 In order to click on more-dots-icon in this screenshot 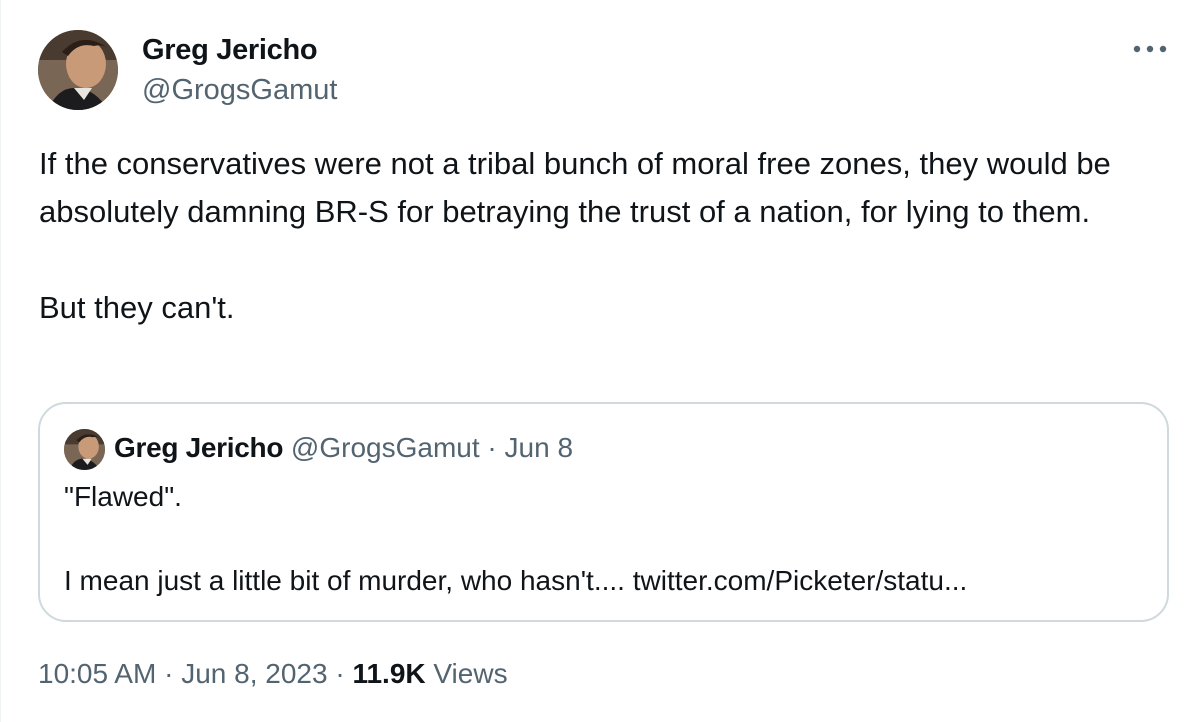, I will do `click(1150, 49)`.